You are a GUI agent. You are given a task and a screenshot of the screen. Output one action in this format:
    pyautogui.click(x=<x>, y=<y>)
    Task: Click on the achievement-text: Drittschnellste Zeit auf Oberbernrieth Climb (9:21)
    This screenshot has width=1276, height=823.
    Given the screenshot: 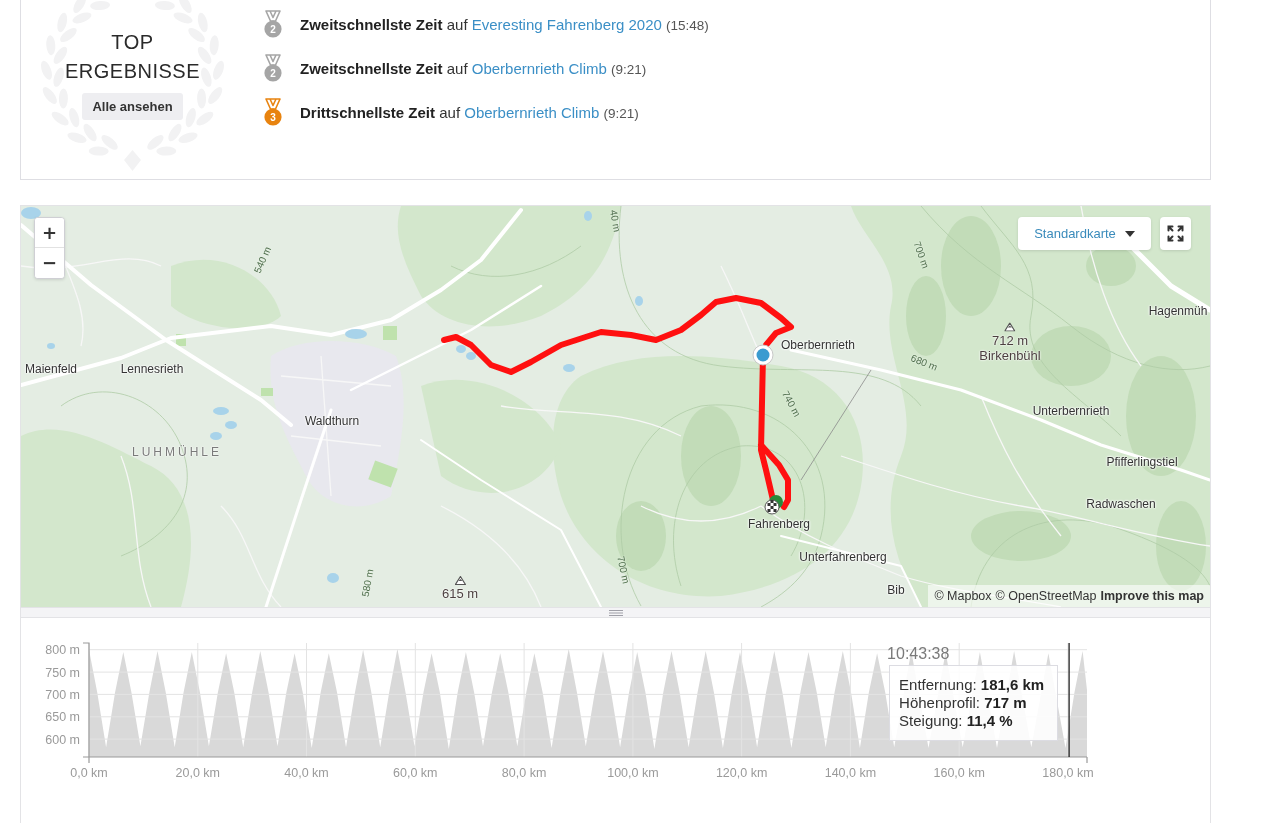 What is the action you would take?
    pyautogui.click(x=469, y=112)
    